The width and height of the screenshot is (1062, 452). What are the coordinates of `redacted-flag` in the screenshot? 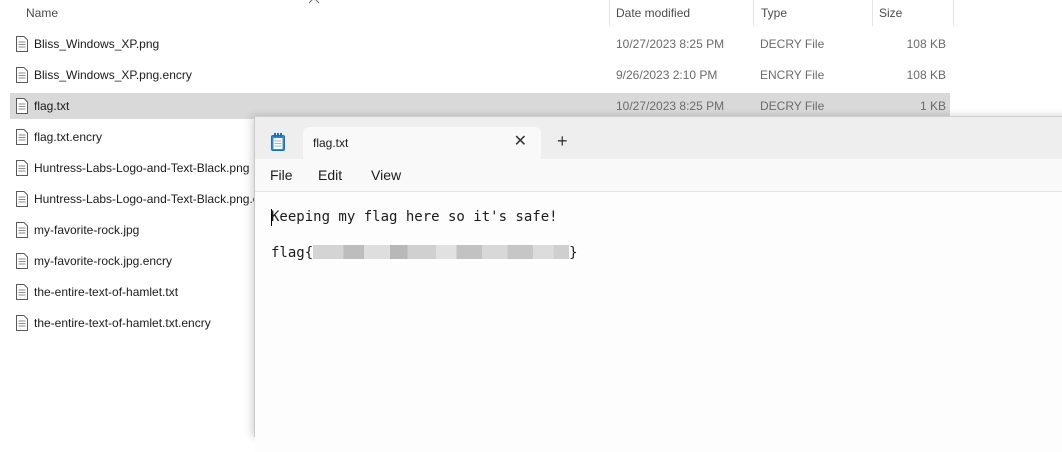 It's located at (441, 251).